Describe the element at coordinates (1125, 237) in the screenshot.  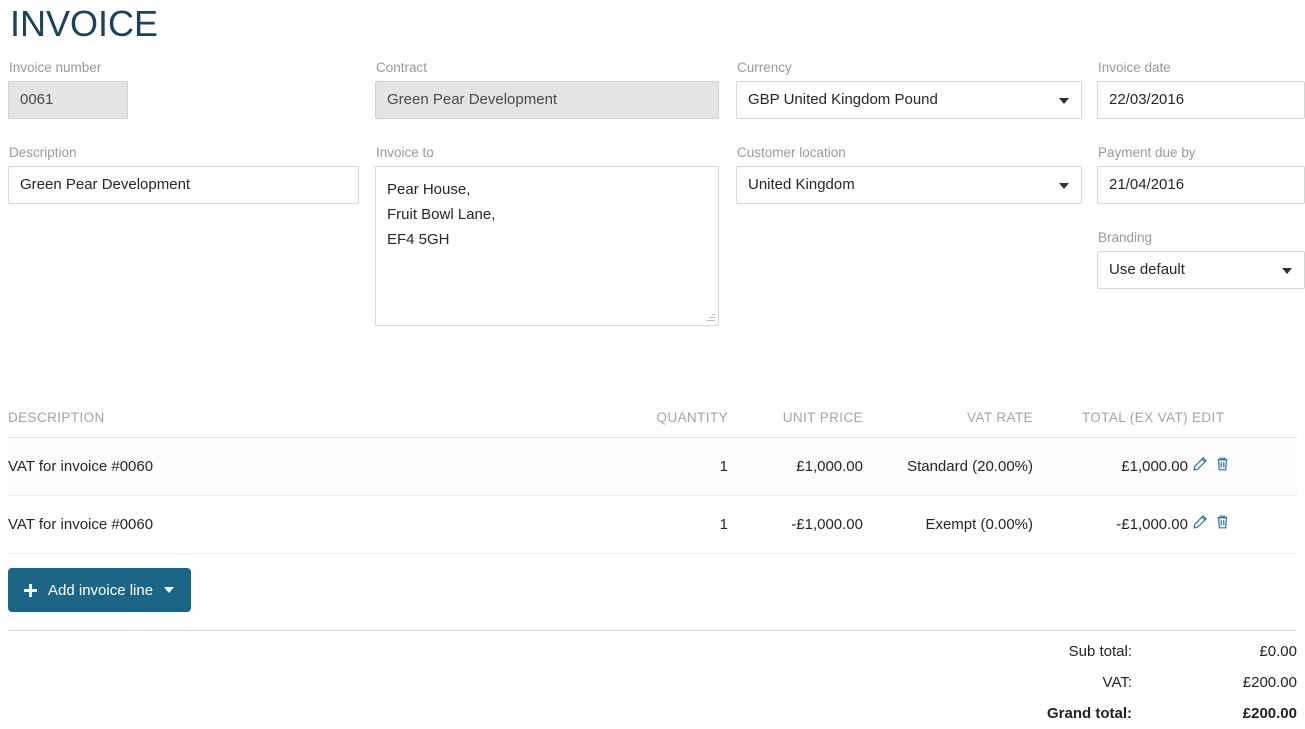
I see `branding-label: Branding` at that location.